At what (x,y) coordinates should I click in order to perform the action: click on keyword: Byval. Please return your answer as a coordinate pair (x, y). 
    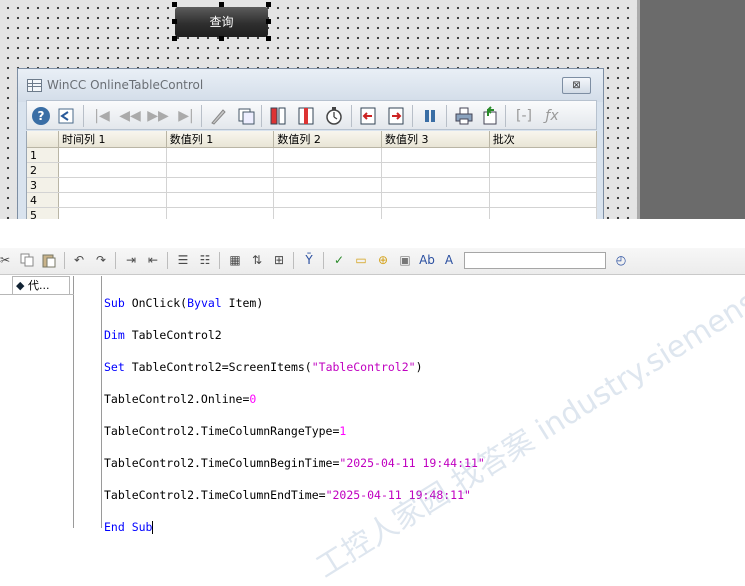
    Looking at the image, I should click on (204, 303).